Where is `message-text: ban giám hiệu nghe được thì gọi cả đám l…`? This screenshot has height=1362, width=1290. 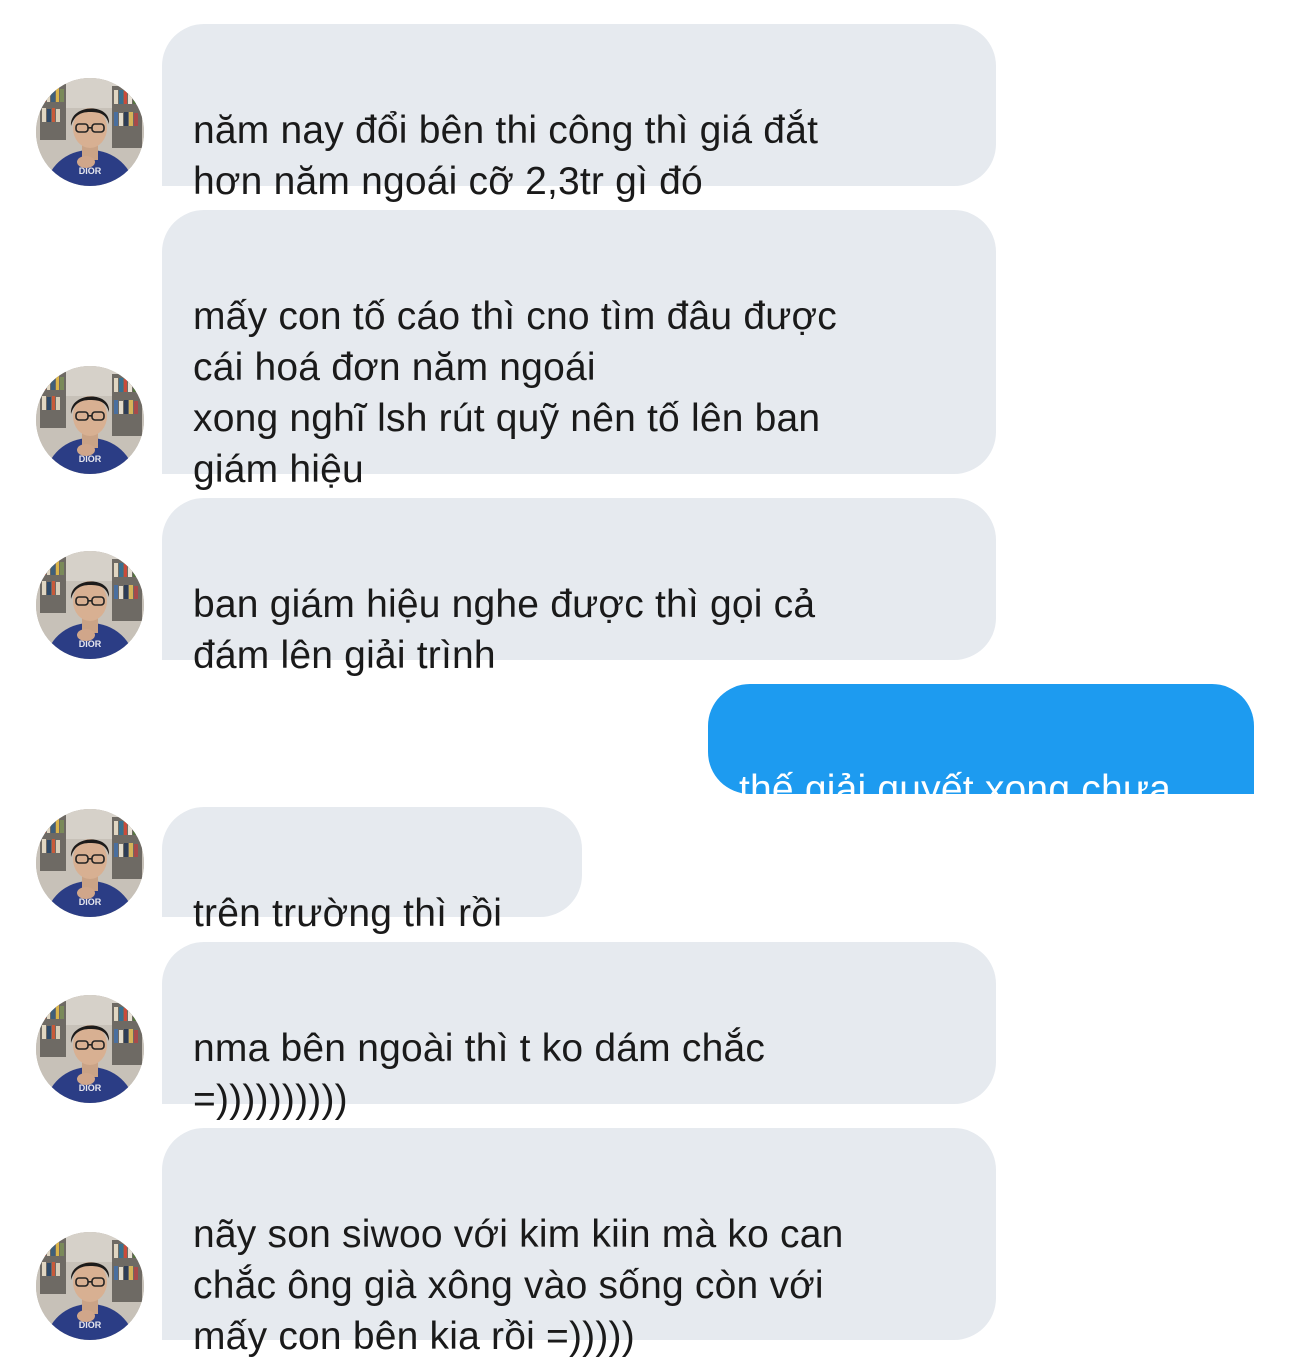 message-text: ban giám hiệu nghe được thì gọi cả đám l… is located at coordinates (504, 630).